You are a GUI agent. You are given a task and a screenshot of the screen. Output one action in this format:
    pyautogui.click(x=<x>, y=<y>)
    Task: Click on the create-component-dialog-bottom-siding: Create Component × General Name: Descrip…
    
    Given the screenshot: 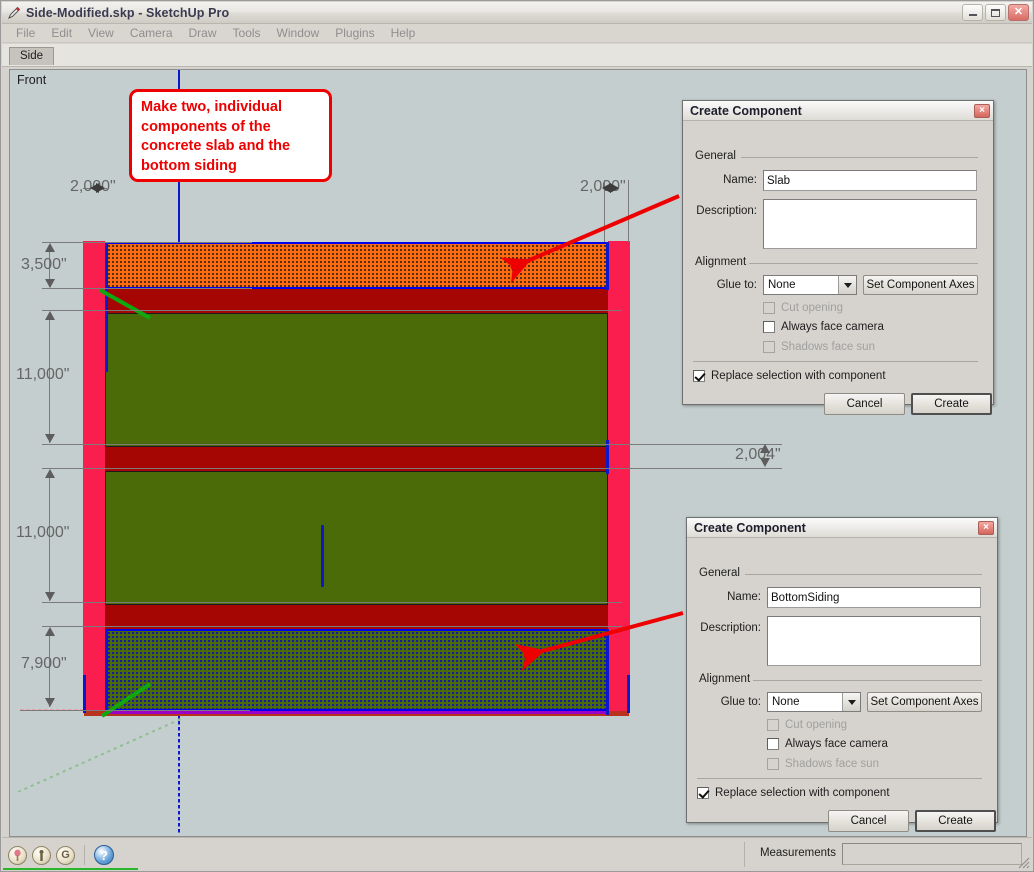 What is the action you would take?
    pyautogui.click(x=842, y=674)
    